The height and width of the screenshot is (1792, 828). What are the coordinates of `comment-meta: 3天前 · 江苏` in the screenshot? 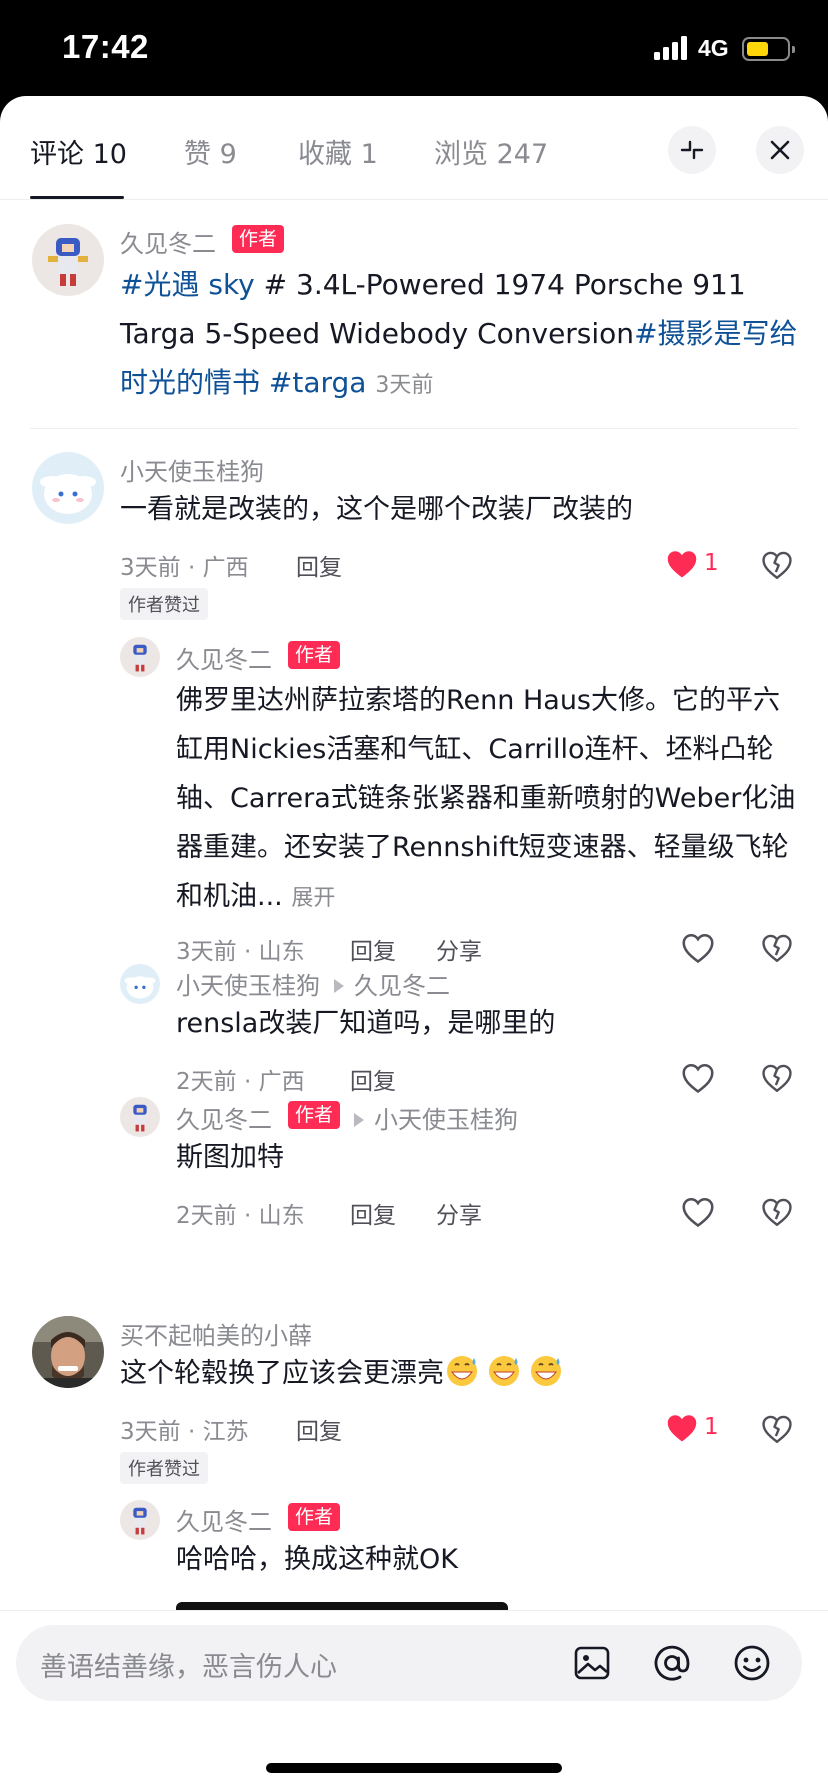 It's located at (184, 1432).